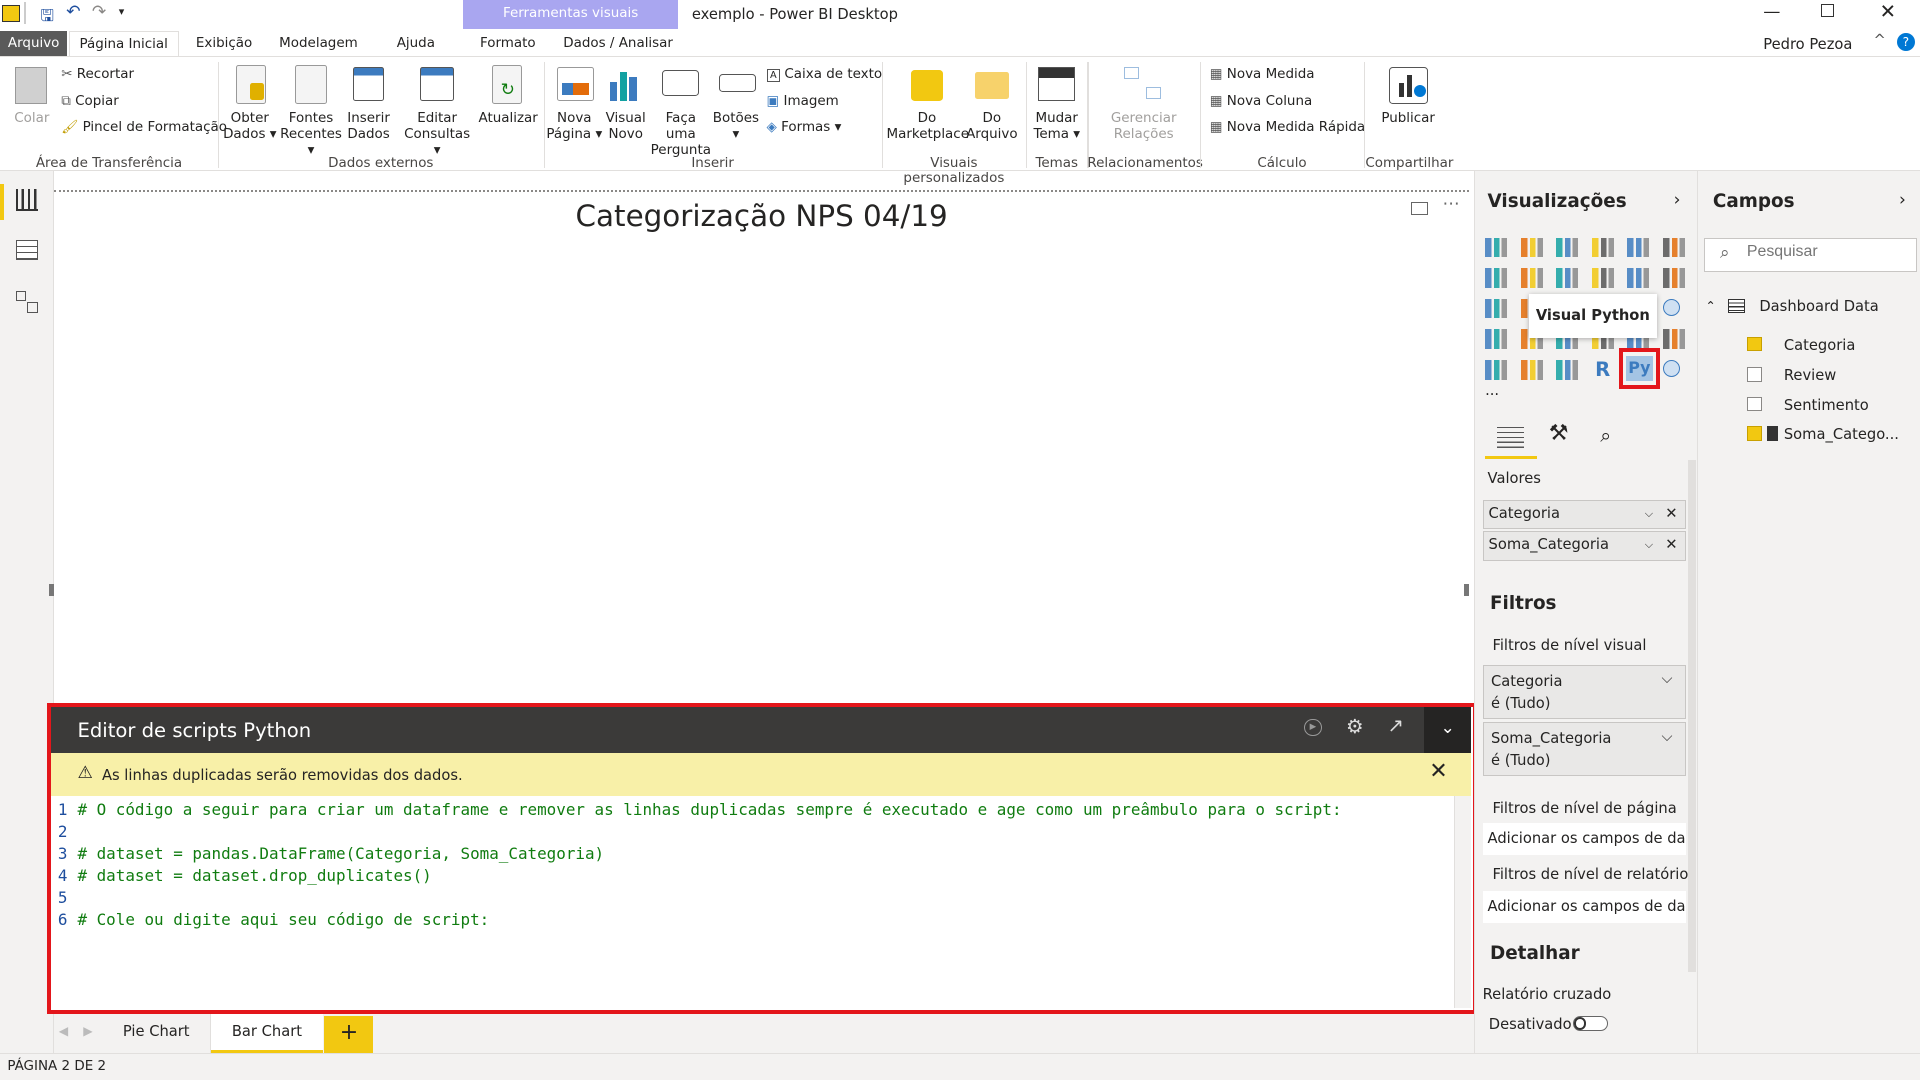 Image resolution: width=1920 pixels, height=1080 pixels. What do you see at coordinates (1638, 278) in the screenshot?
I see `line-clustered-icon` at bounding box center [1638, 278].